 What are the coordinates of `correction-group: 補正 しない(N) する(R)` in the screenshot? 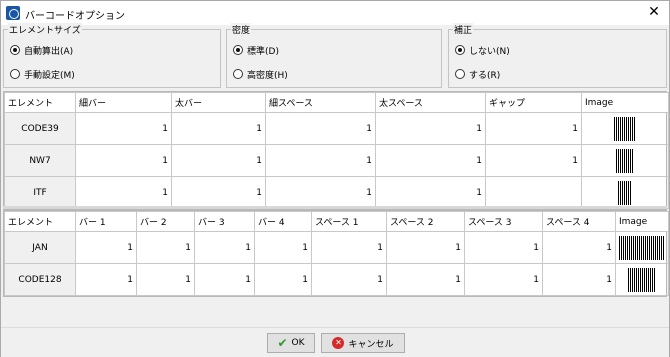 It's located at (557, 55).